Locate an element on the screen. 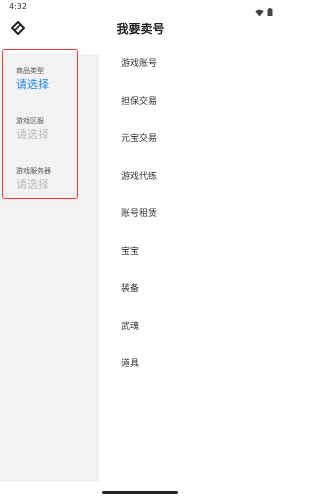  page-title: 我要卖号 is located at coordinates (140, 29).